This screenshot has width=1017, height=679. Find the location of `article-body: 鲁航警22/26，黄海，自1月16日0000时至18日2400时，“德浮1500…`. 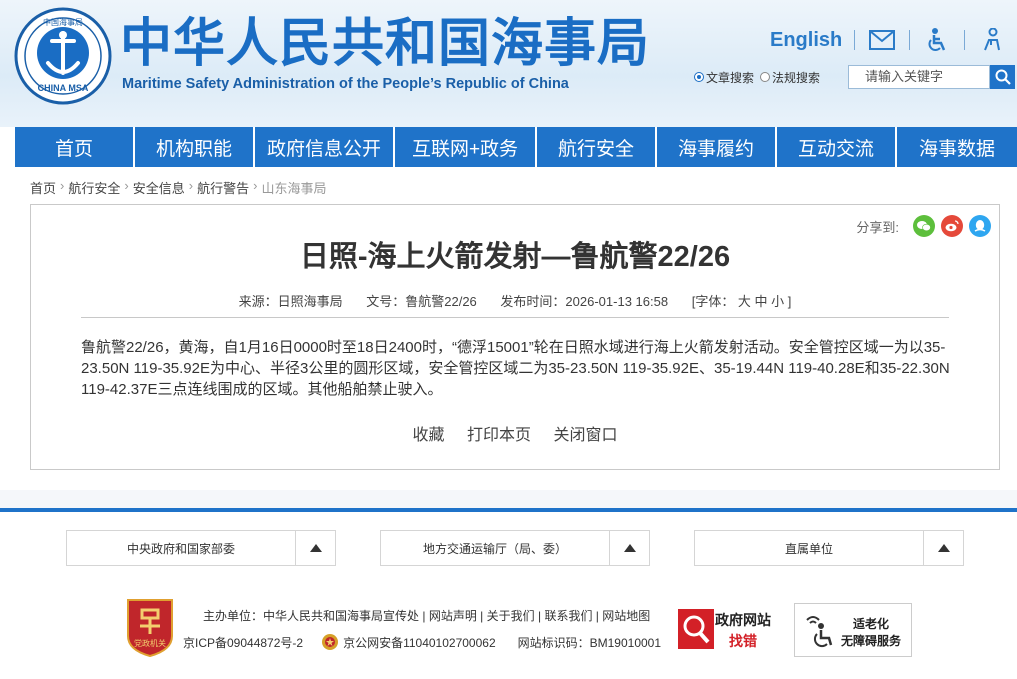

article-body: 鲁航警22/26，黄海，自1月16日0000时至18日2400时，“德浮1500… is located at coordinates (515, 368).